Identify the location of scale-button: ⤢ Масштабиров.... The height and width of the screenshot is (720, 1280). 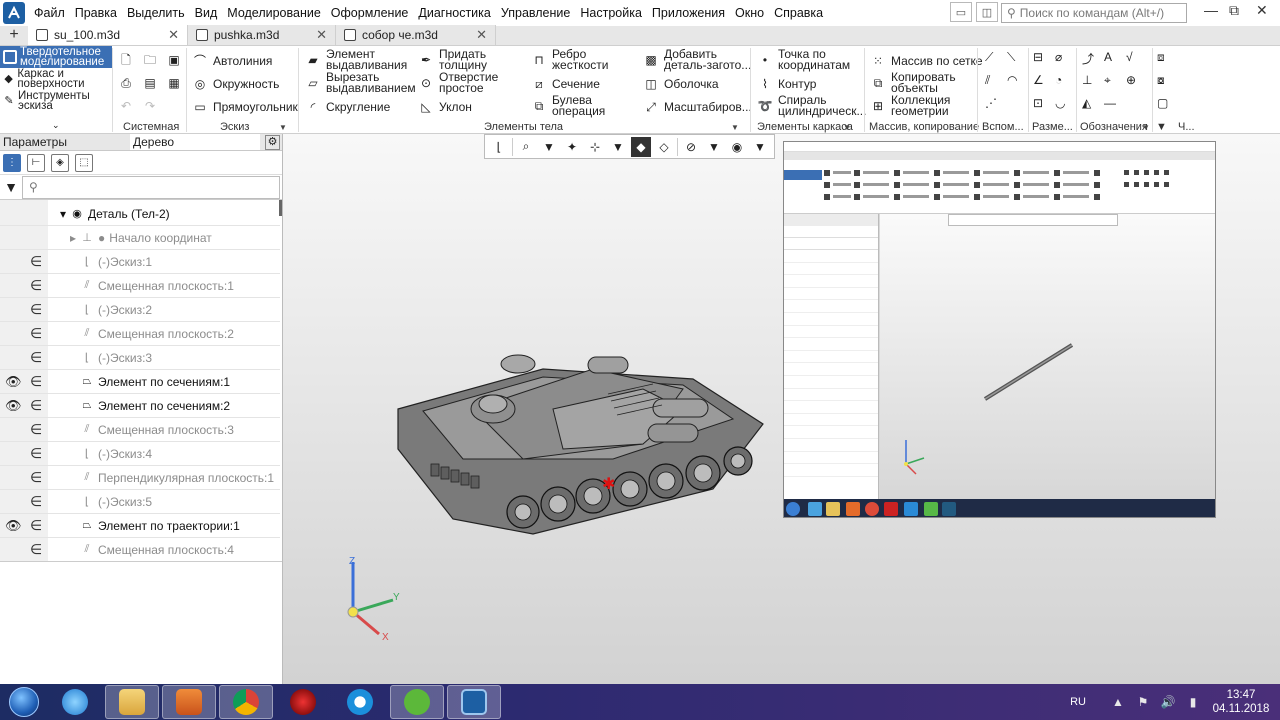
(697, 107).